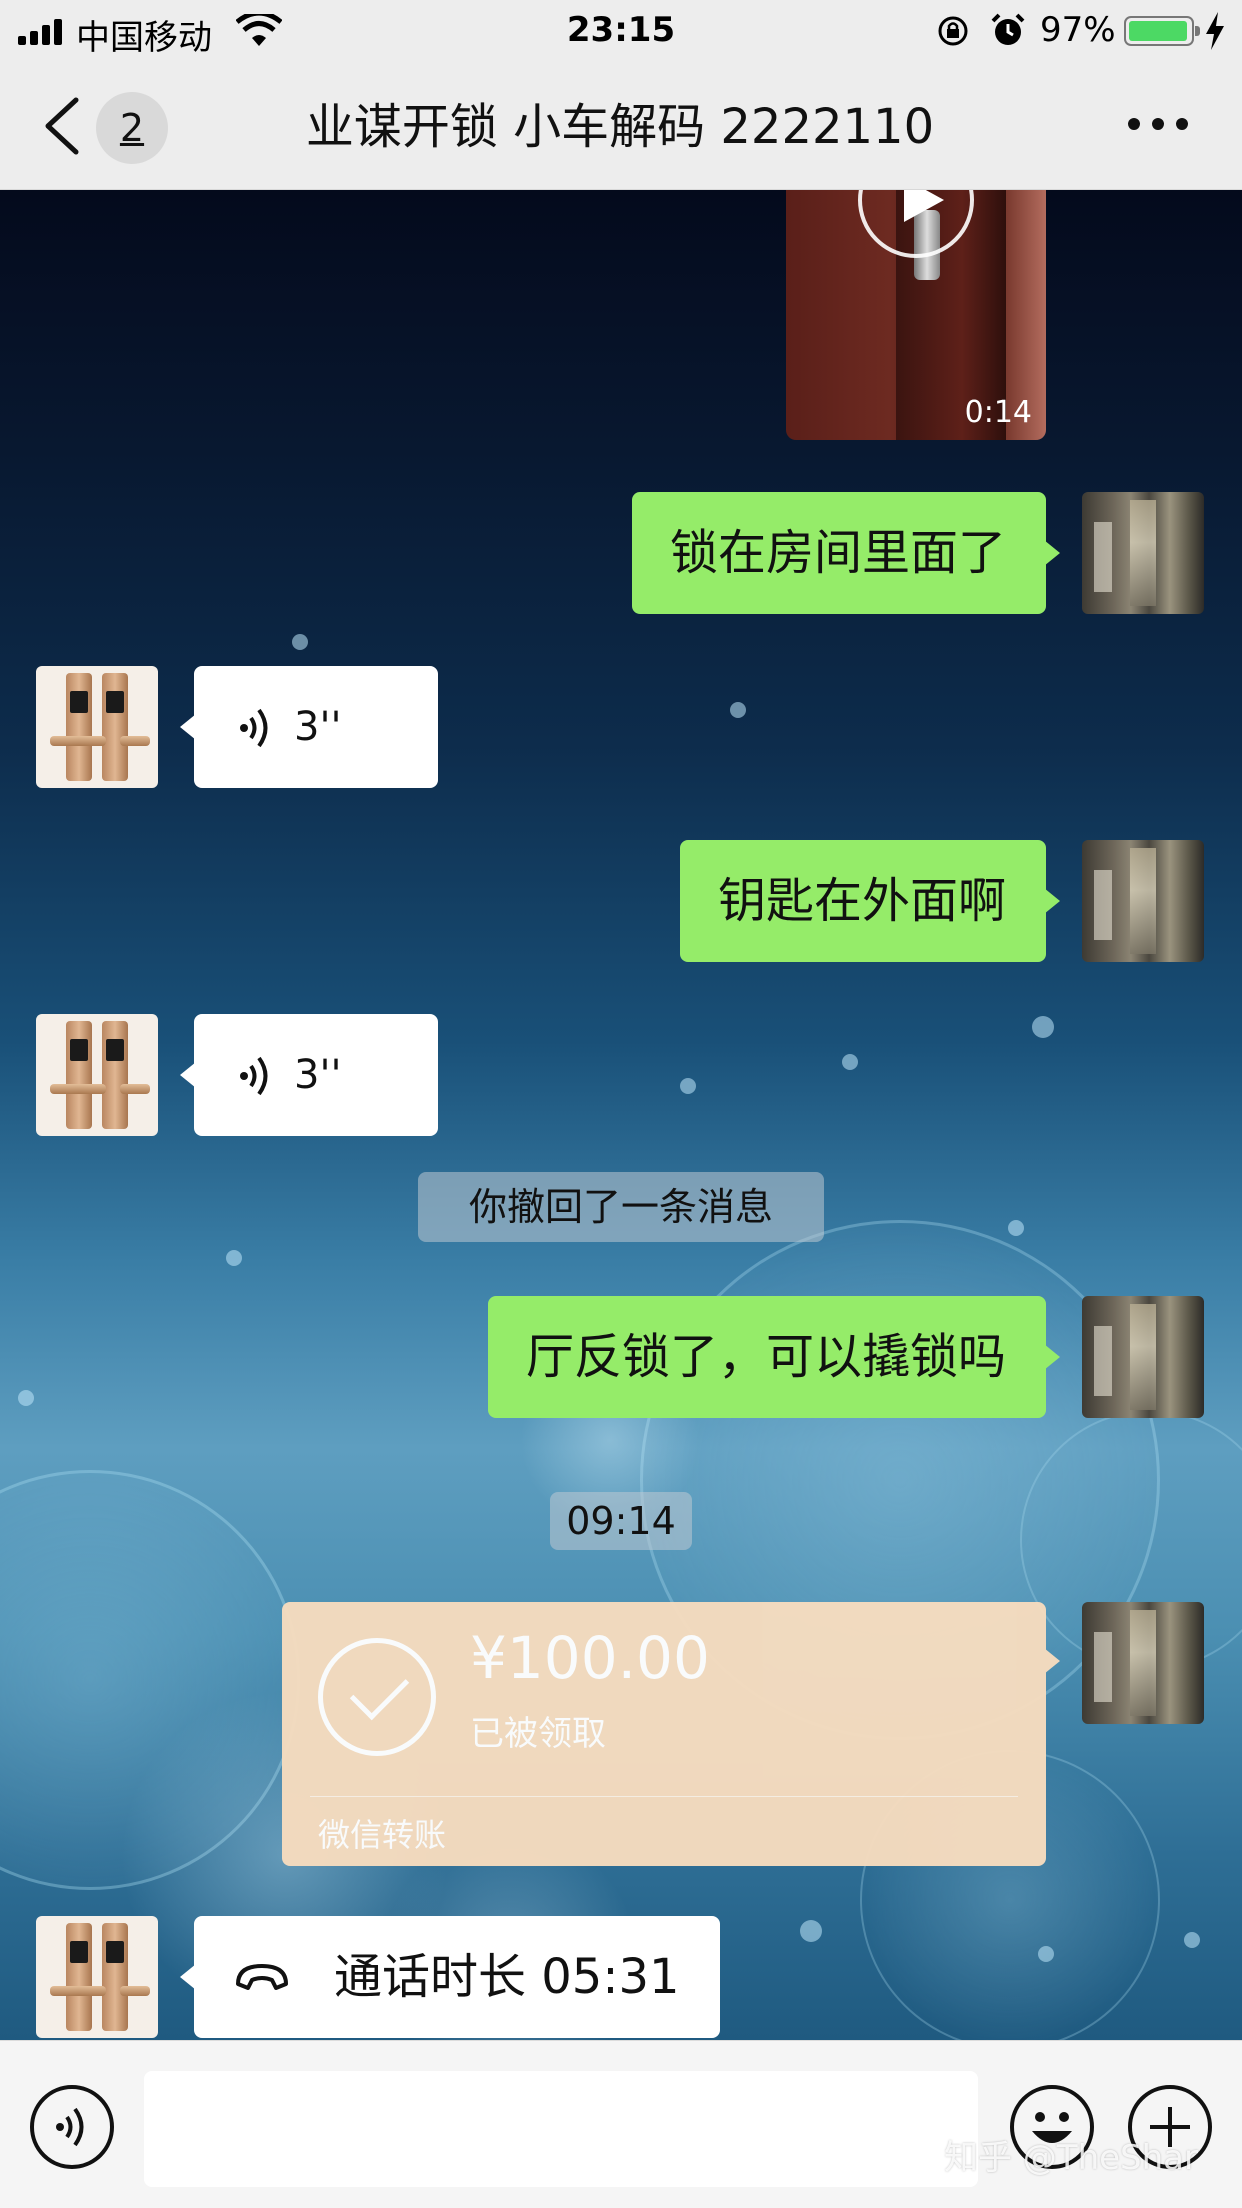 Image resolution: width=1242 pixels, height=2208 pixels. Describe the element at coordinates (621, 31) in the screenshot. I see `status-bar: 中国移动 23:15 97%` at that location.